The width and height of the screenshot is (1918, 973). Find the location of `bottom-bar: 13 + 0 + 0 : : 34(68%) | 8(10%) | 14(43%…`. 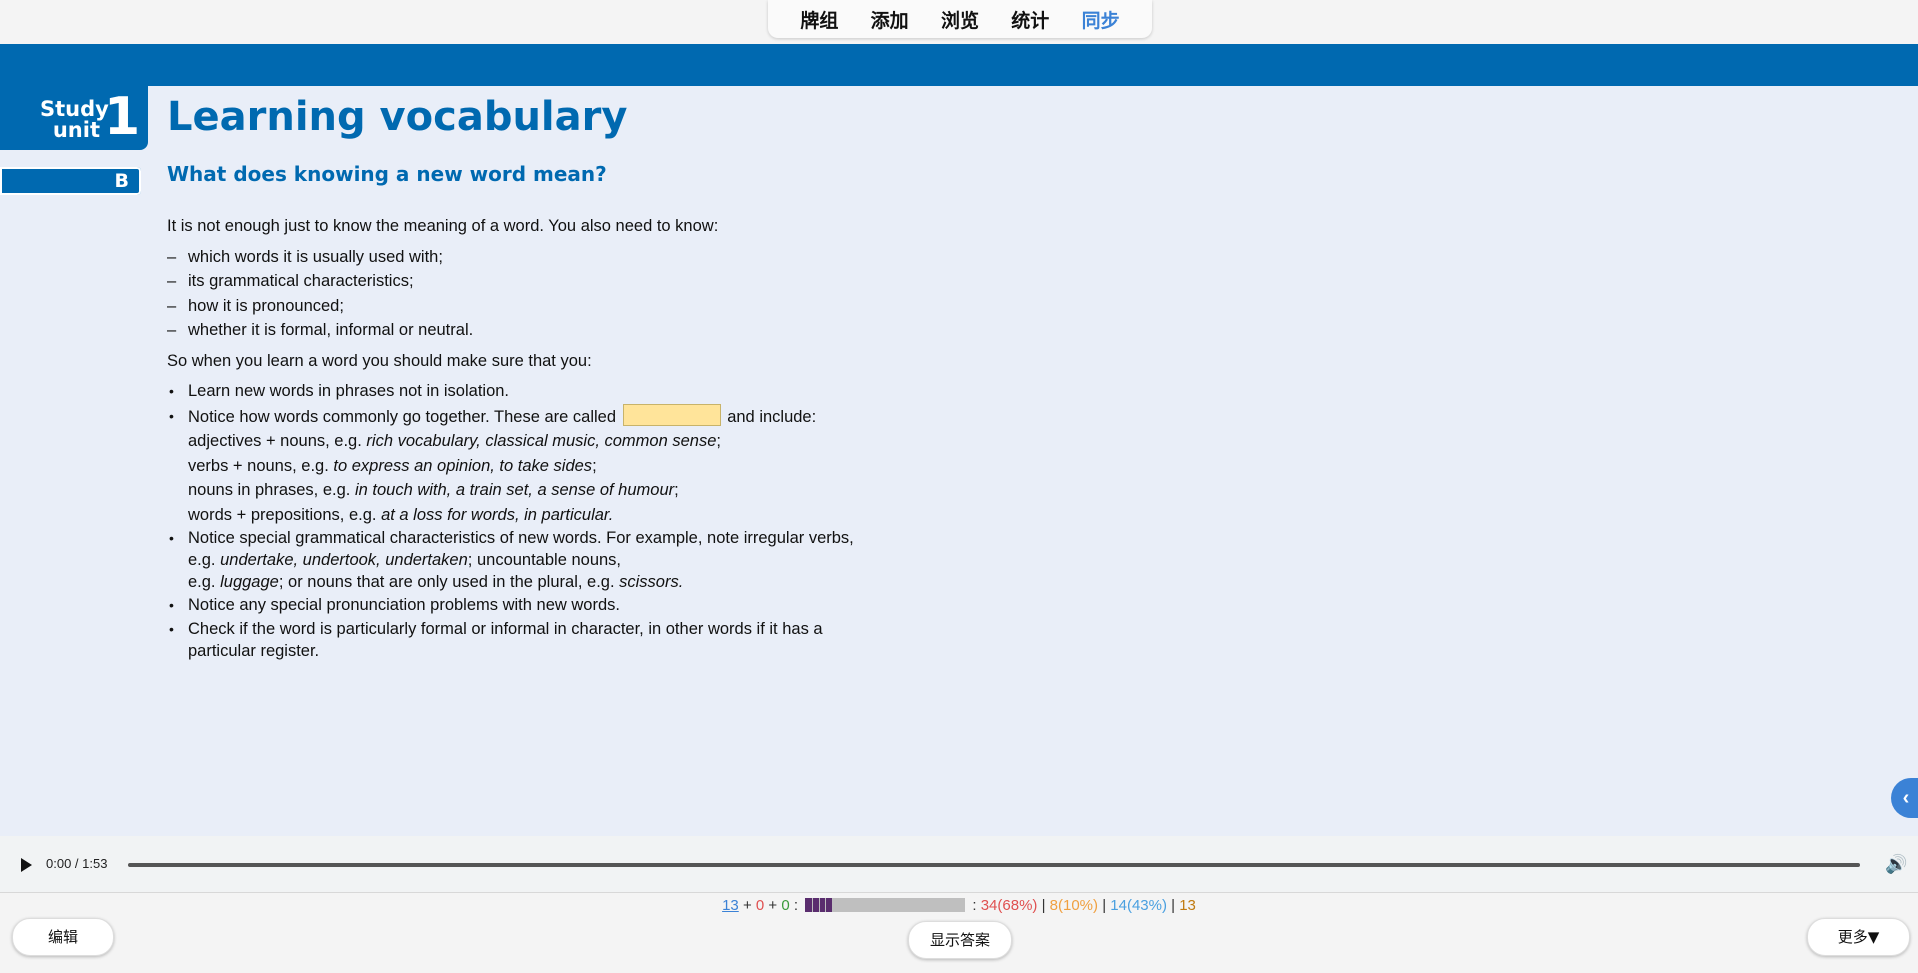

bottom-bar: 13 + 0 + 0 : : 34(68%) | 8(10%) | 14(43%… is located at coordinates (959, 933).